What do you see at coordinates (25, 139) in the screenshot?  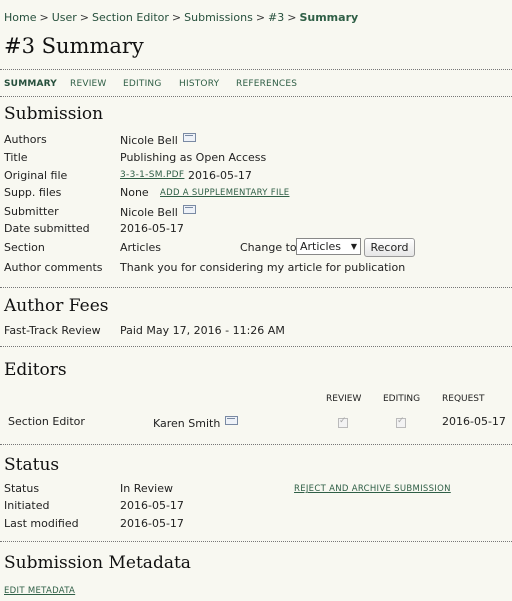 I see `authors-label: Authors` at bounding box center [25, 139].